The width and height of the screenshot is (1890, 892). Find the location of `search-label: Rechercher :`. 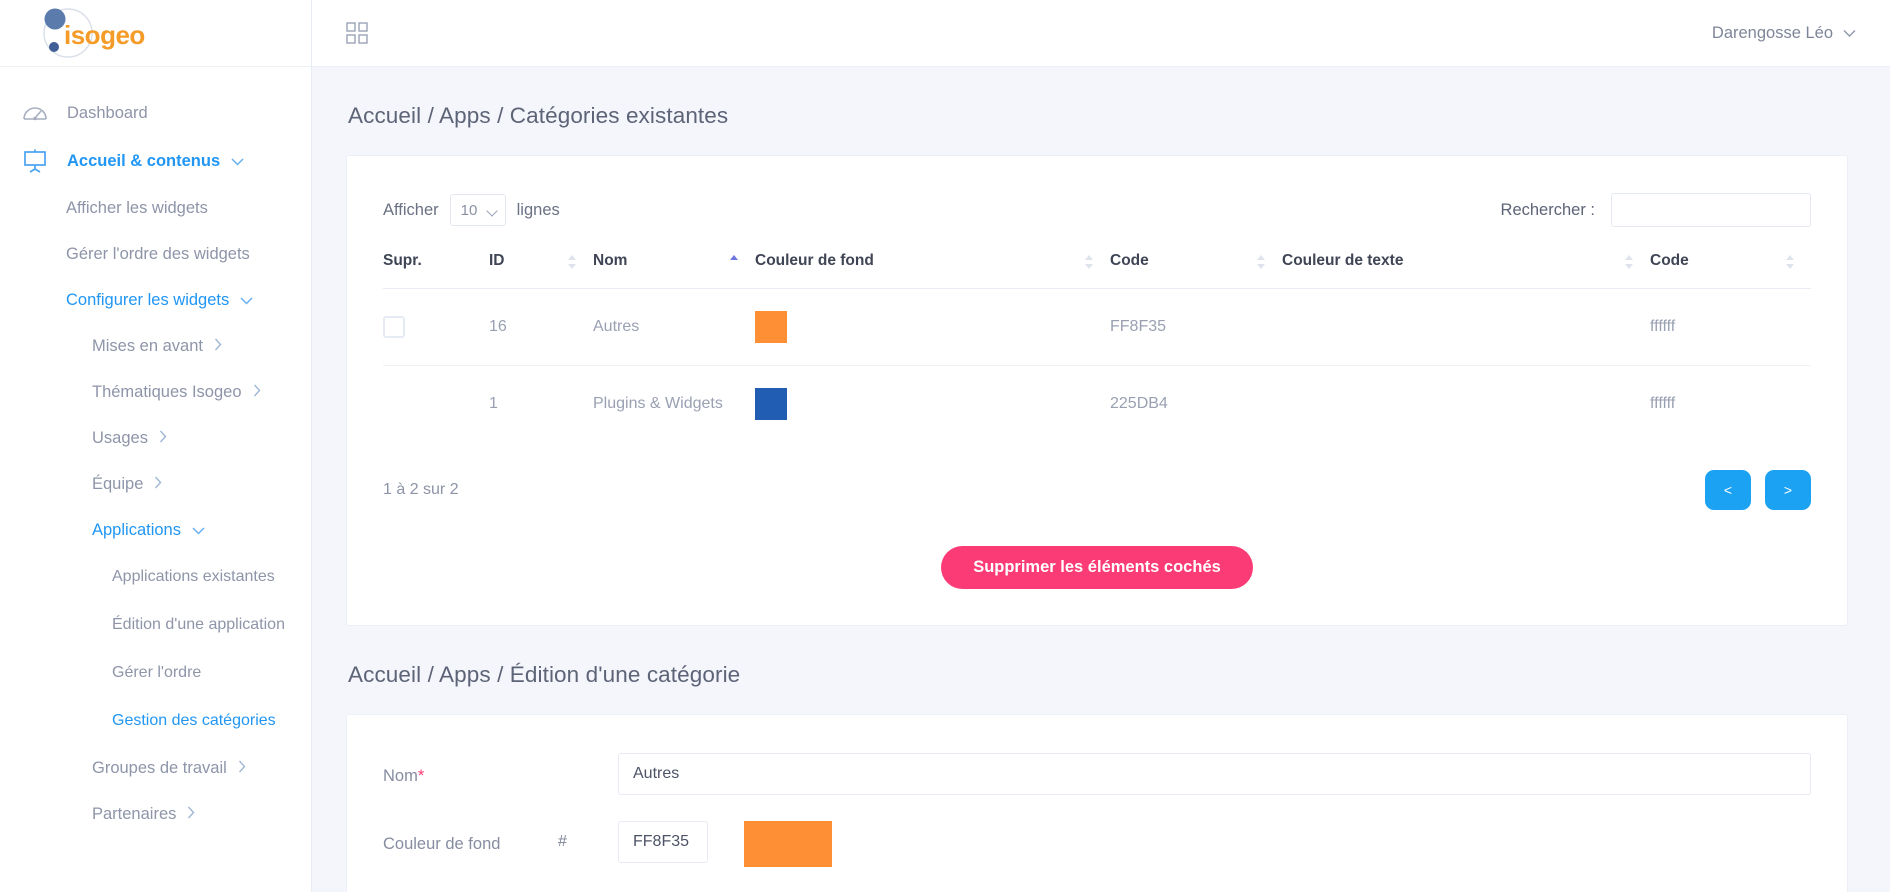

search-label: Rechercher : is located at coordinates (1547, 209).